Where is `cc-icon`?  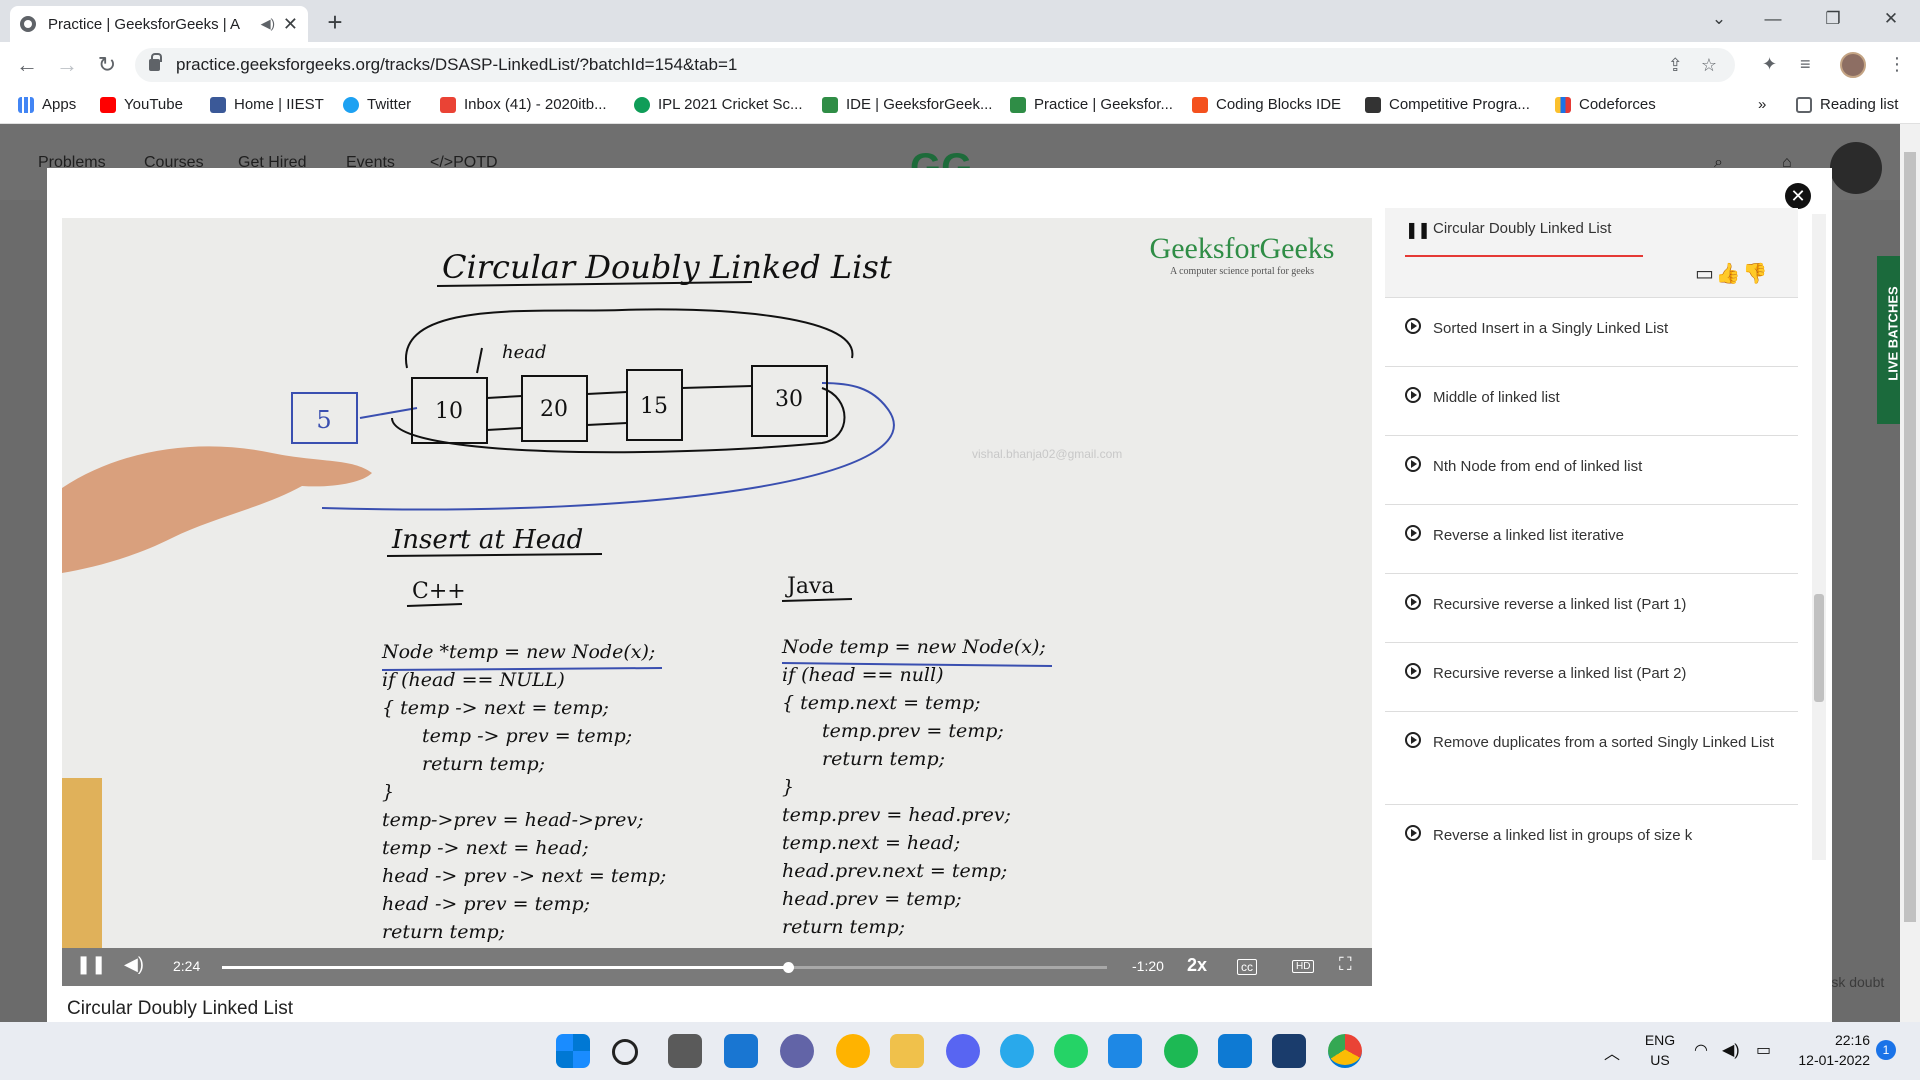
cc-icon is located at coordinates (1373, 104).